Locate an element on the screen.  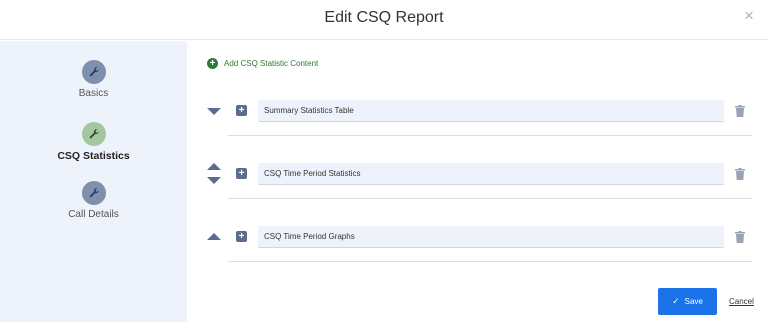
statistic-row: + Summary Statistics Table is located at coordinates (479, 111).